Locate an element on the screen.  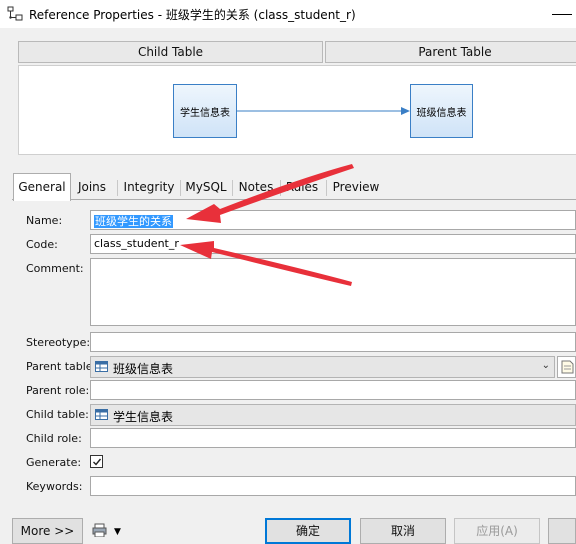
tab-joins: Joins is located at coordinates (92, 187).